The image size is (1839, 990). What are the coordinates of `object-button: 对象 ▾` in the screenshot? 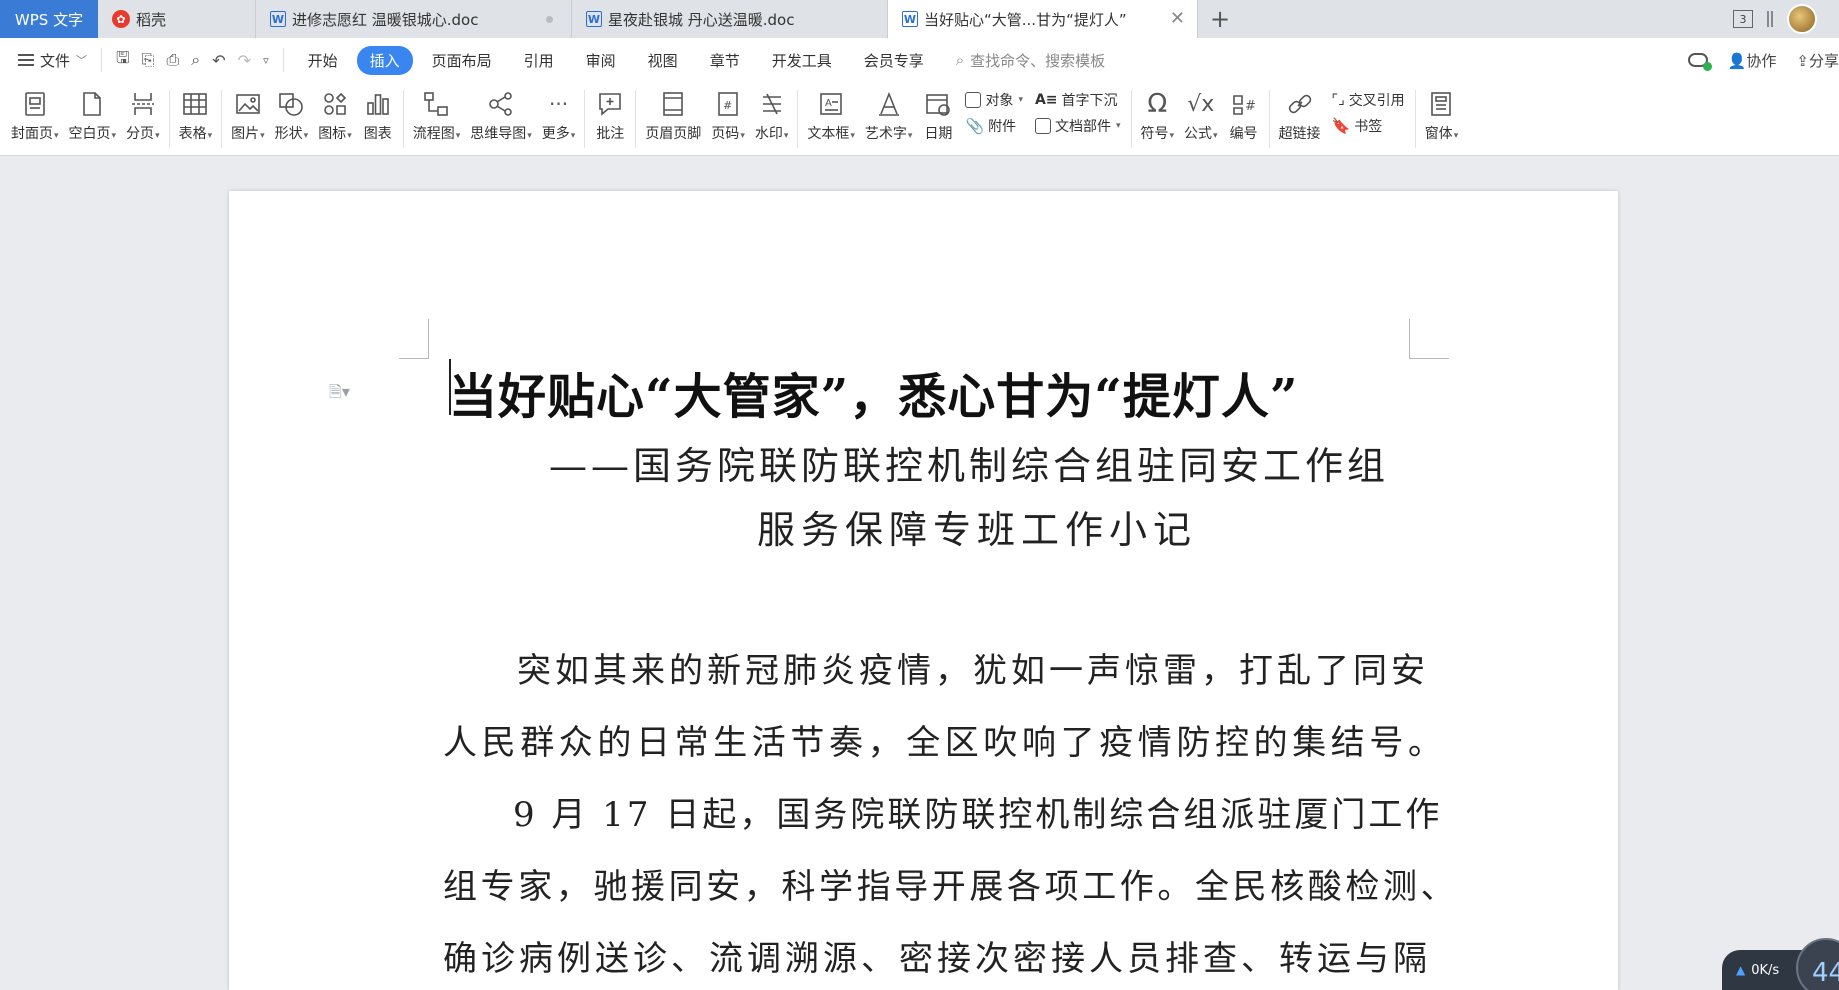 It's located at (994, 100).